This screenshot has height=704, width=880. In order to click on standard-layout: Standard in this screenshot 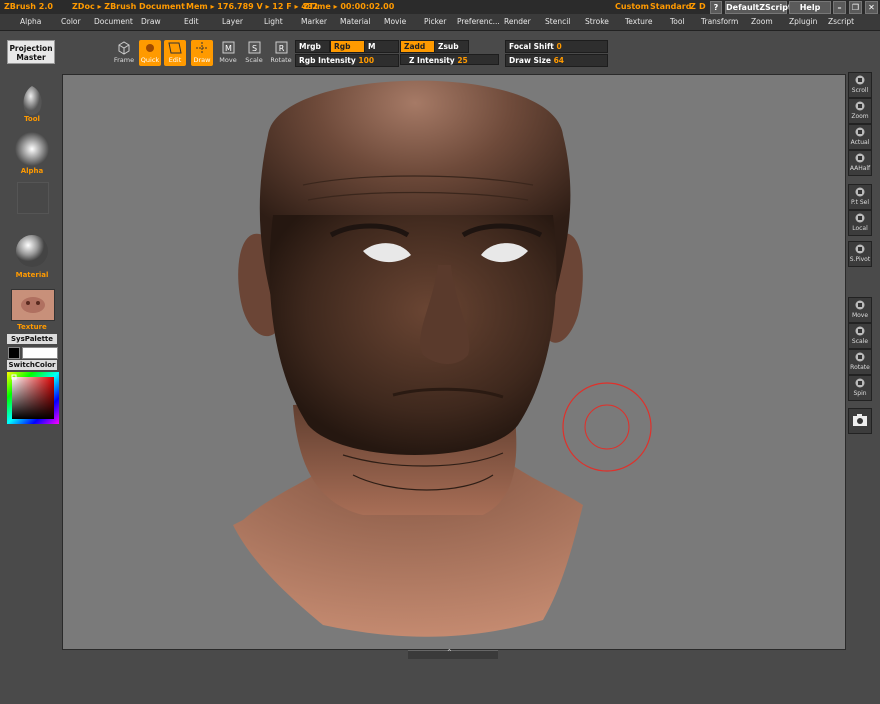, I will do `click(670, 7)`.